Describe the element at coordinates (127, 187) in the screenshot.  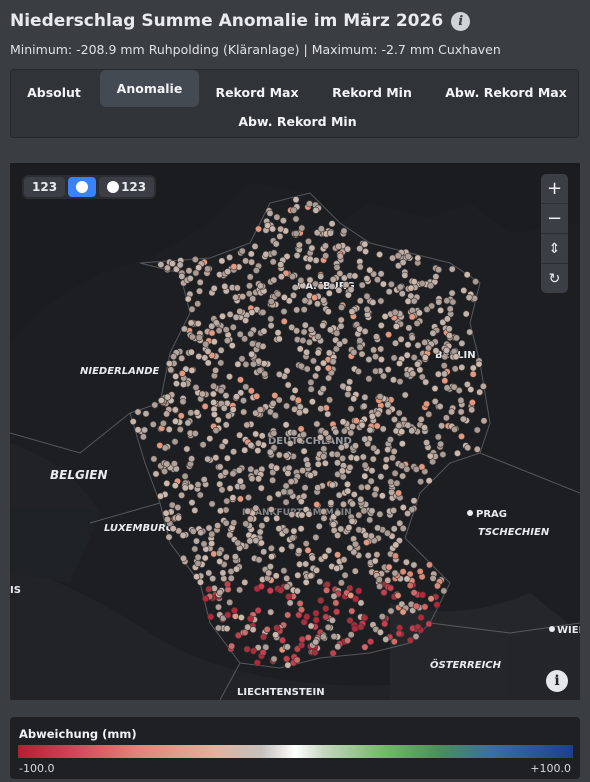
I see `dots-and-values-button: 123` at that location.